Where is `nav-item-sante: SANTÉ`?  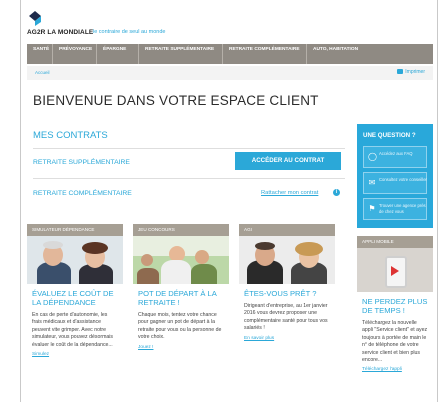
nav-item-sante: SANTÉ is located at coordinates (40, 54).